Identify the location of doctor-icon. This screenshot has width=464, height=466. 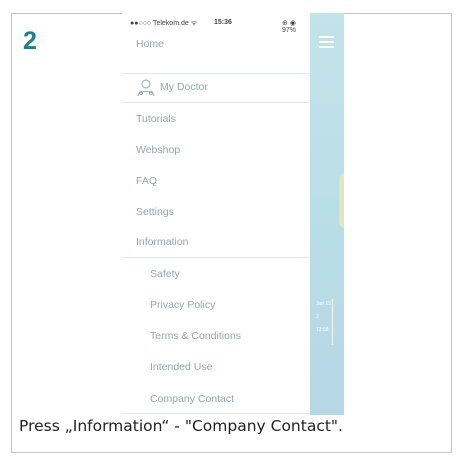
(146, 88).